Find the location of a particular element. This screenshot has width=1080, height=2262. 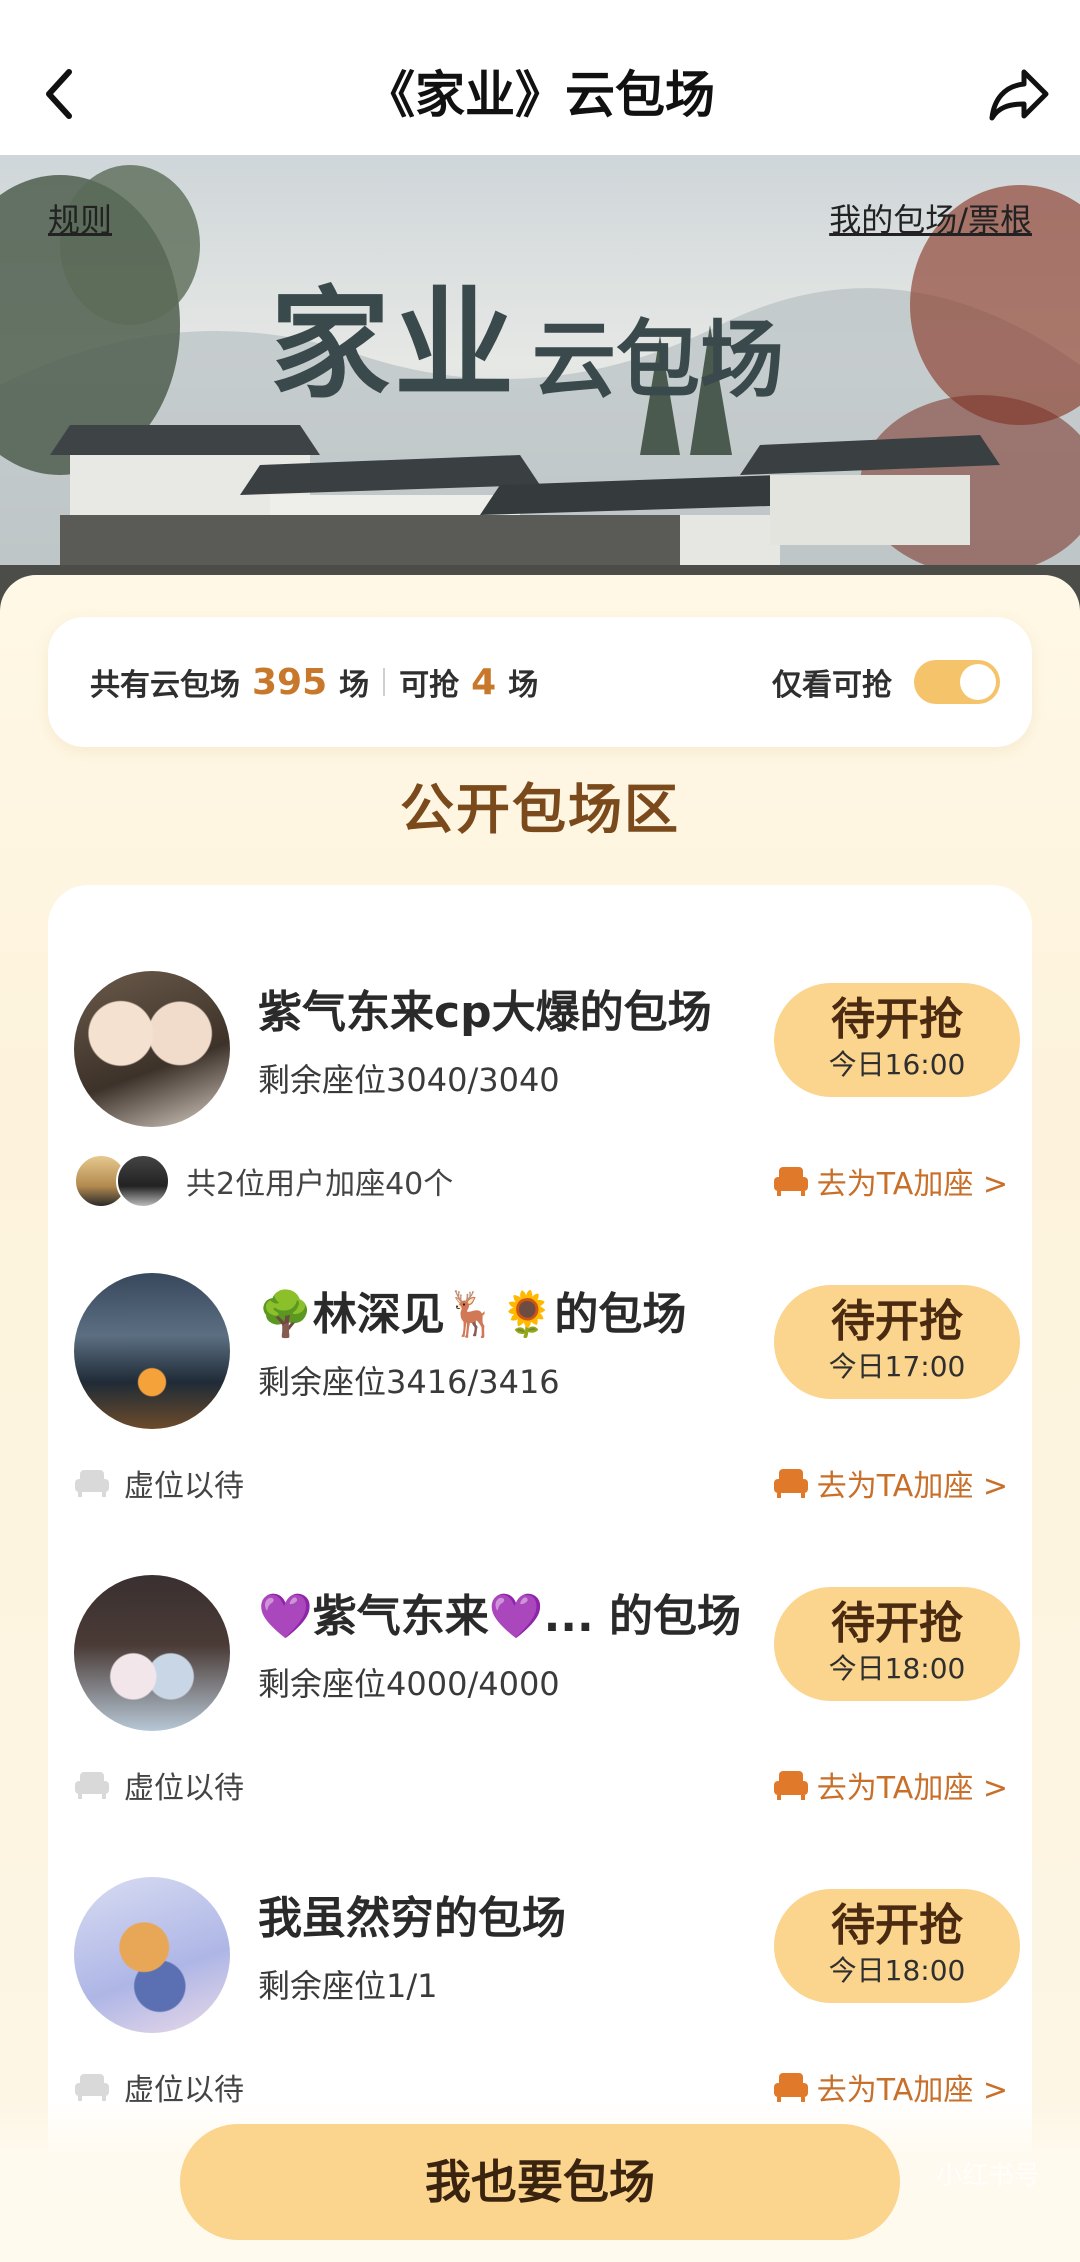

available-count: 4 is located at coordinates (484, 682).